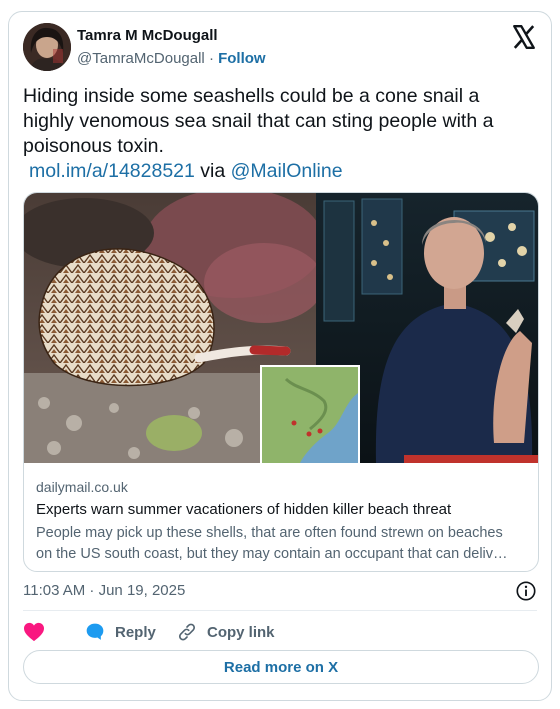 The height and width of the screenshot is (709, 560). What do you see at coordinates (280, 610) in the screenshot?
I see `divider` at bounding box center [280, 610].